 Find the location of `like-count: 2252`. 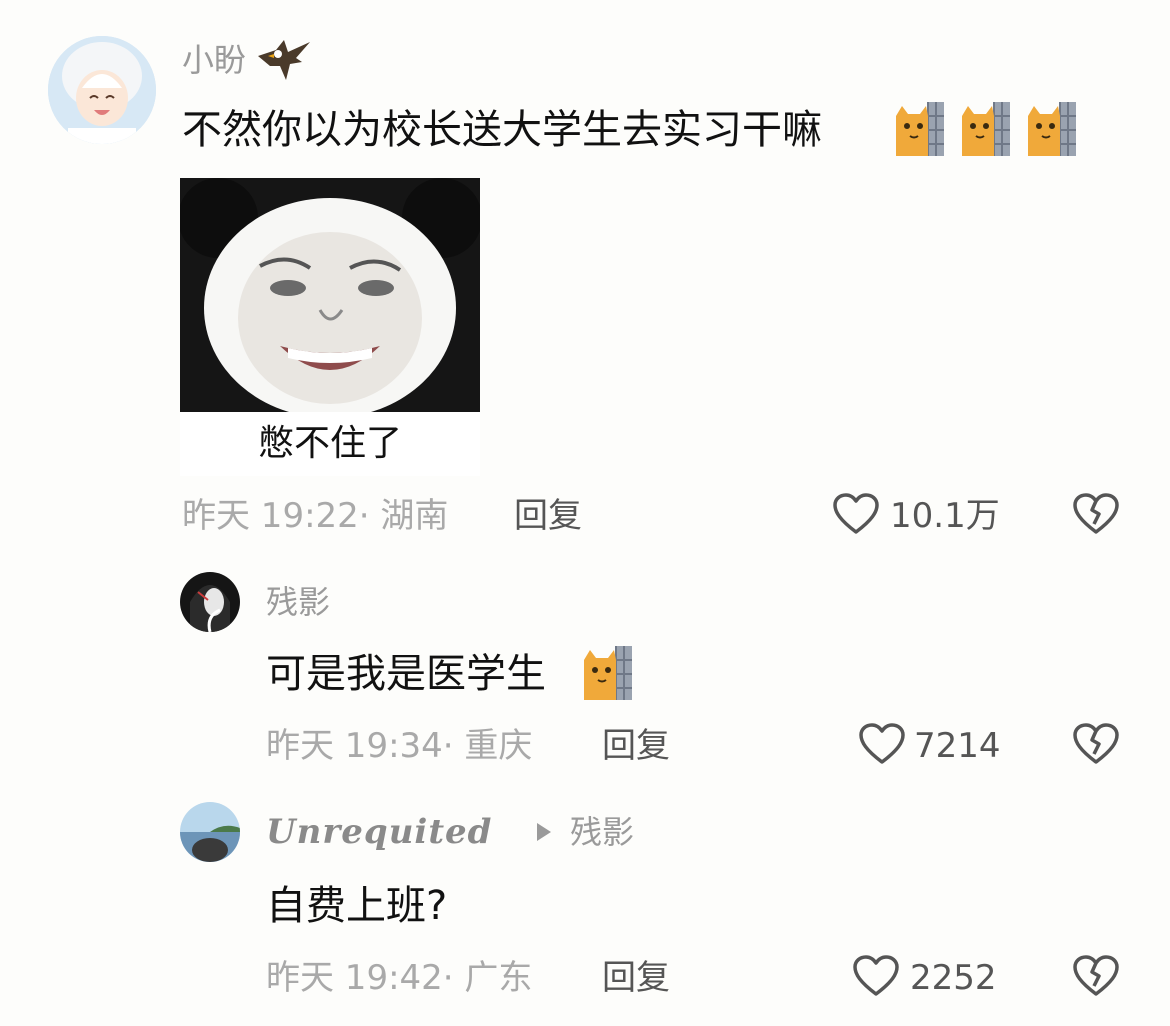

like-count: 2252 is located at coordinates (953, 978).